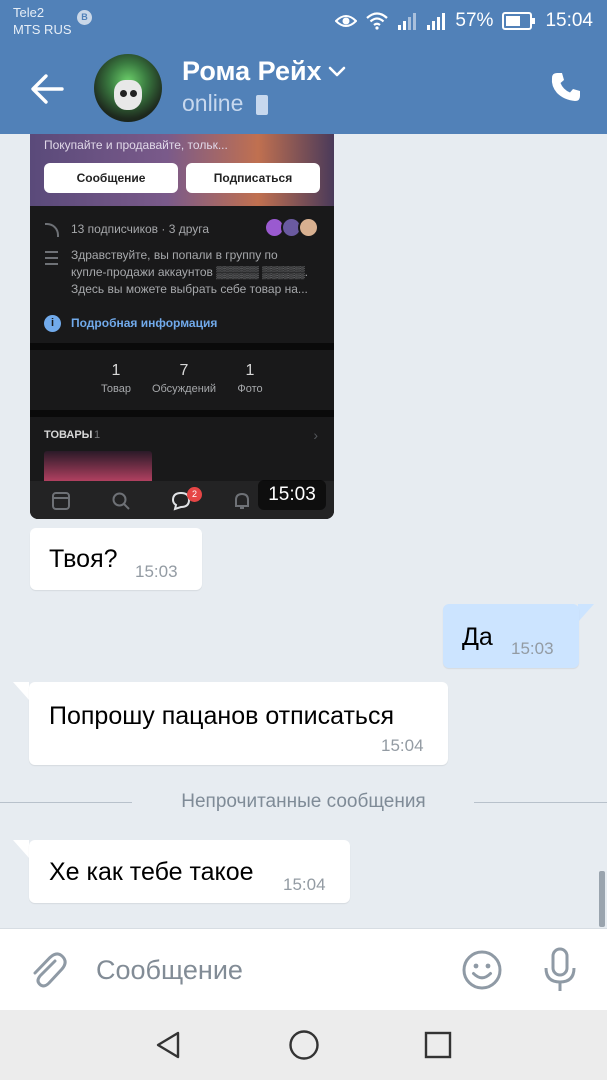 Image resolution: width=607 pixels, height=1080 pixels. Describe the element at coordinates (213, 103) in the screenshot. I see `contact-status: online` at that location.